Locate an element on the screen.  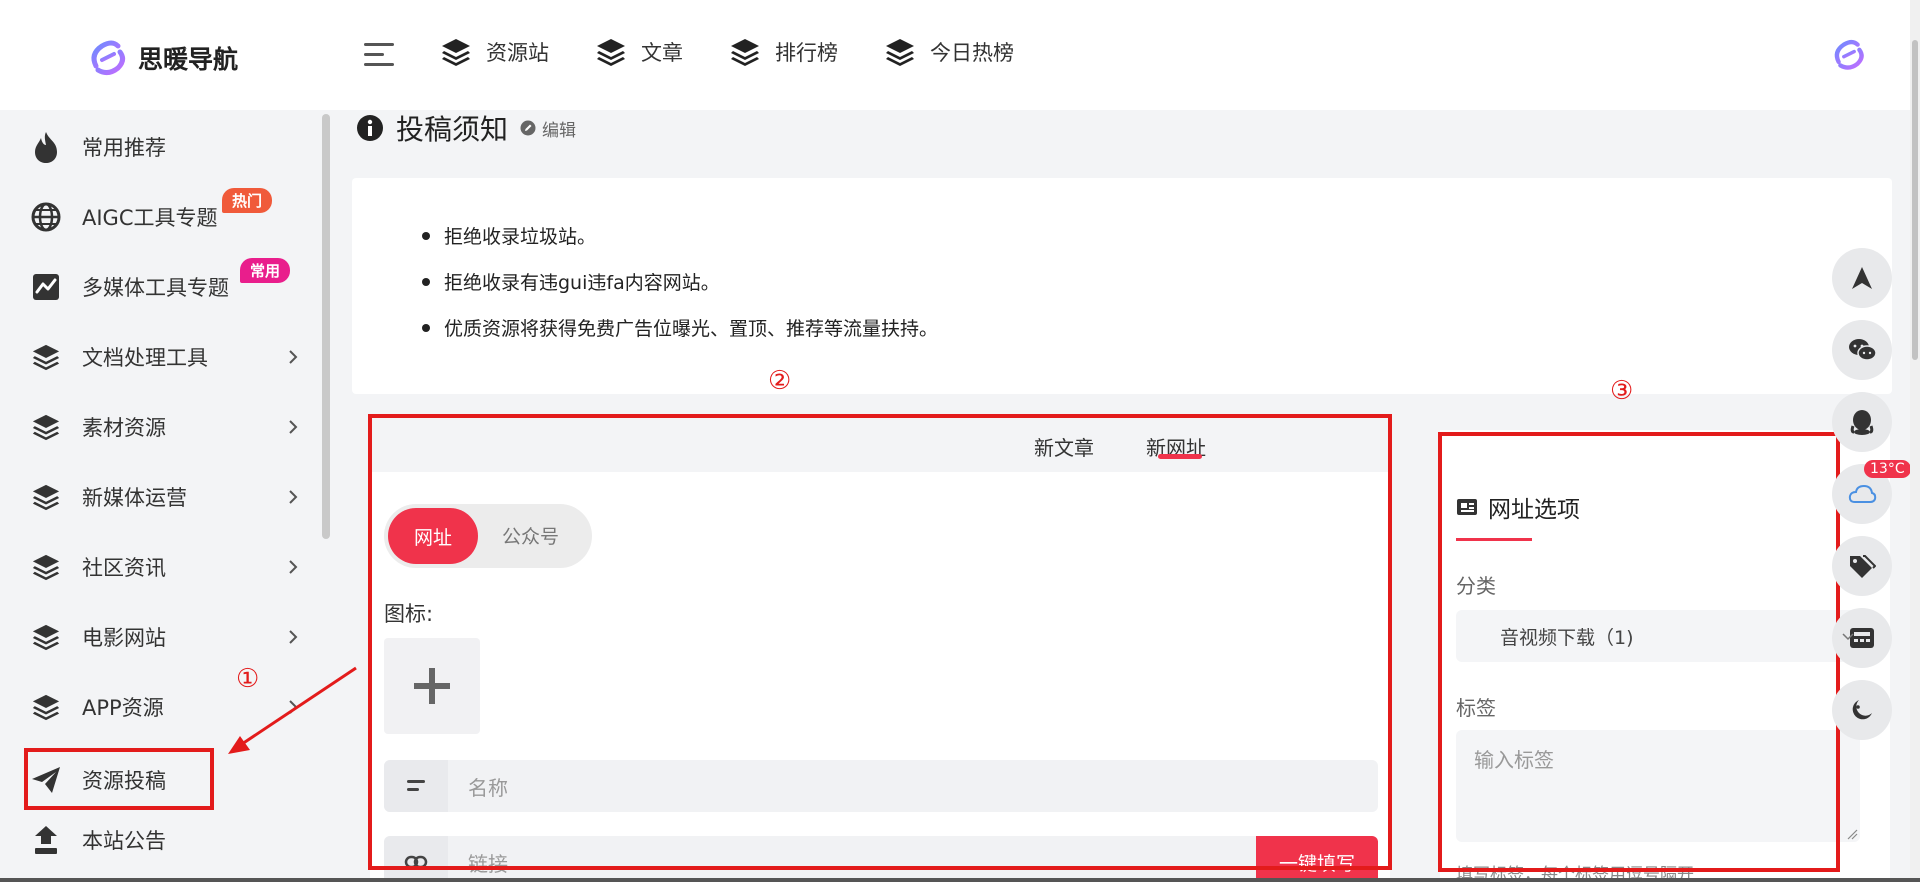
topnav-label: 资源站 is located at coordinates (517, 53).